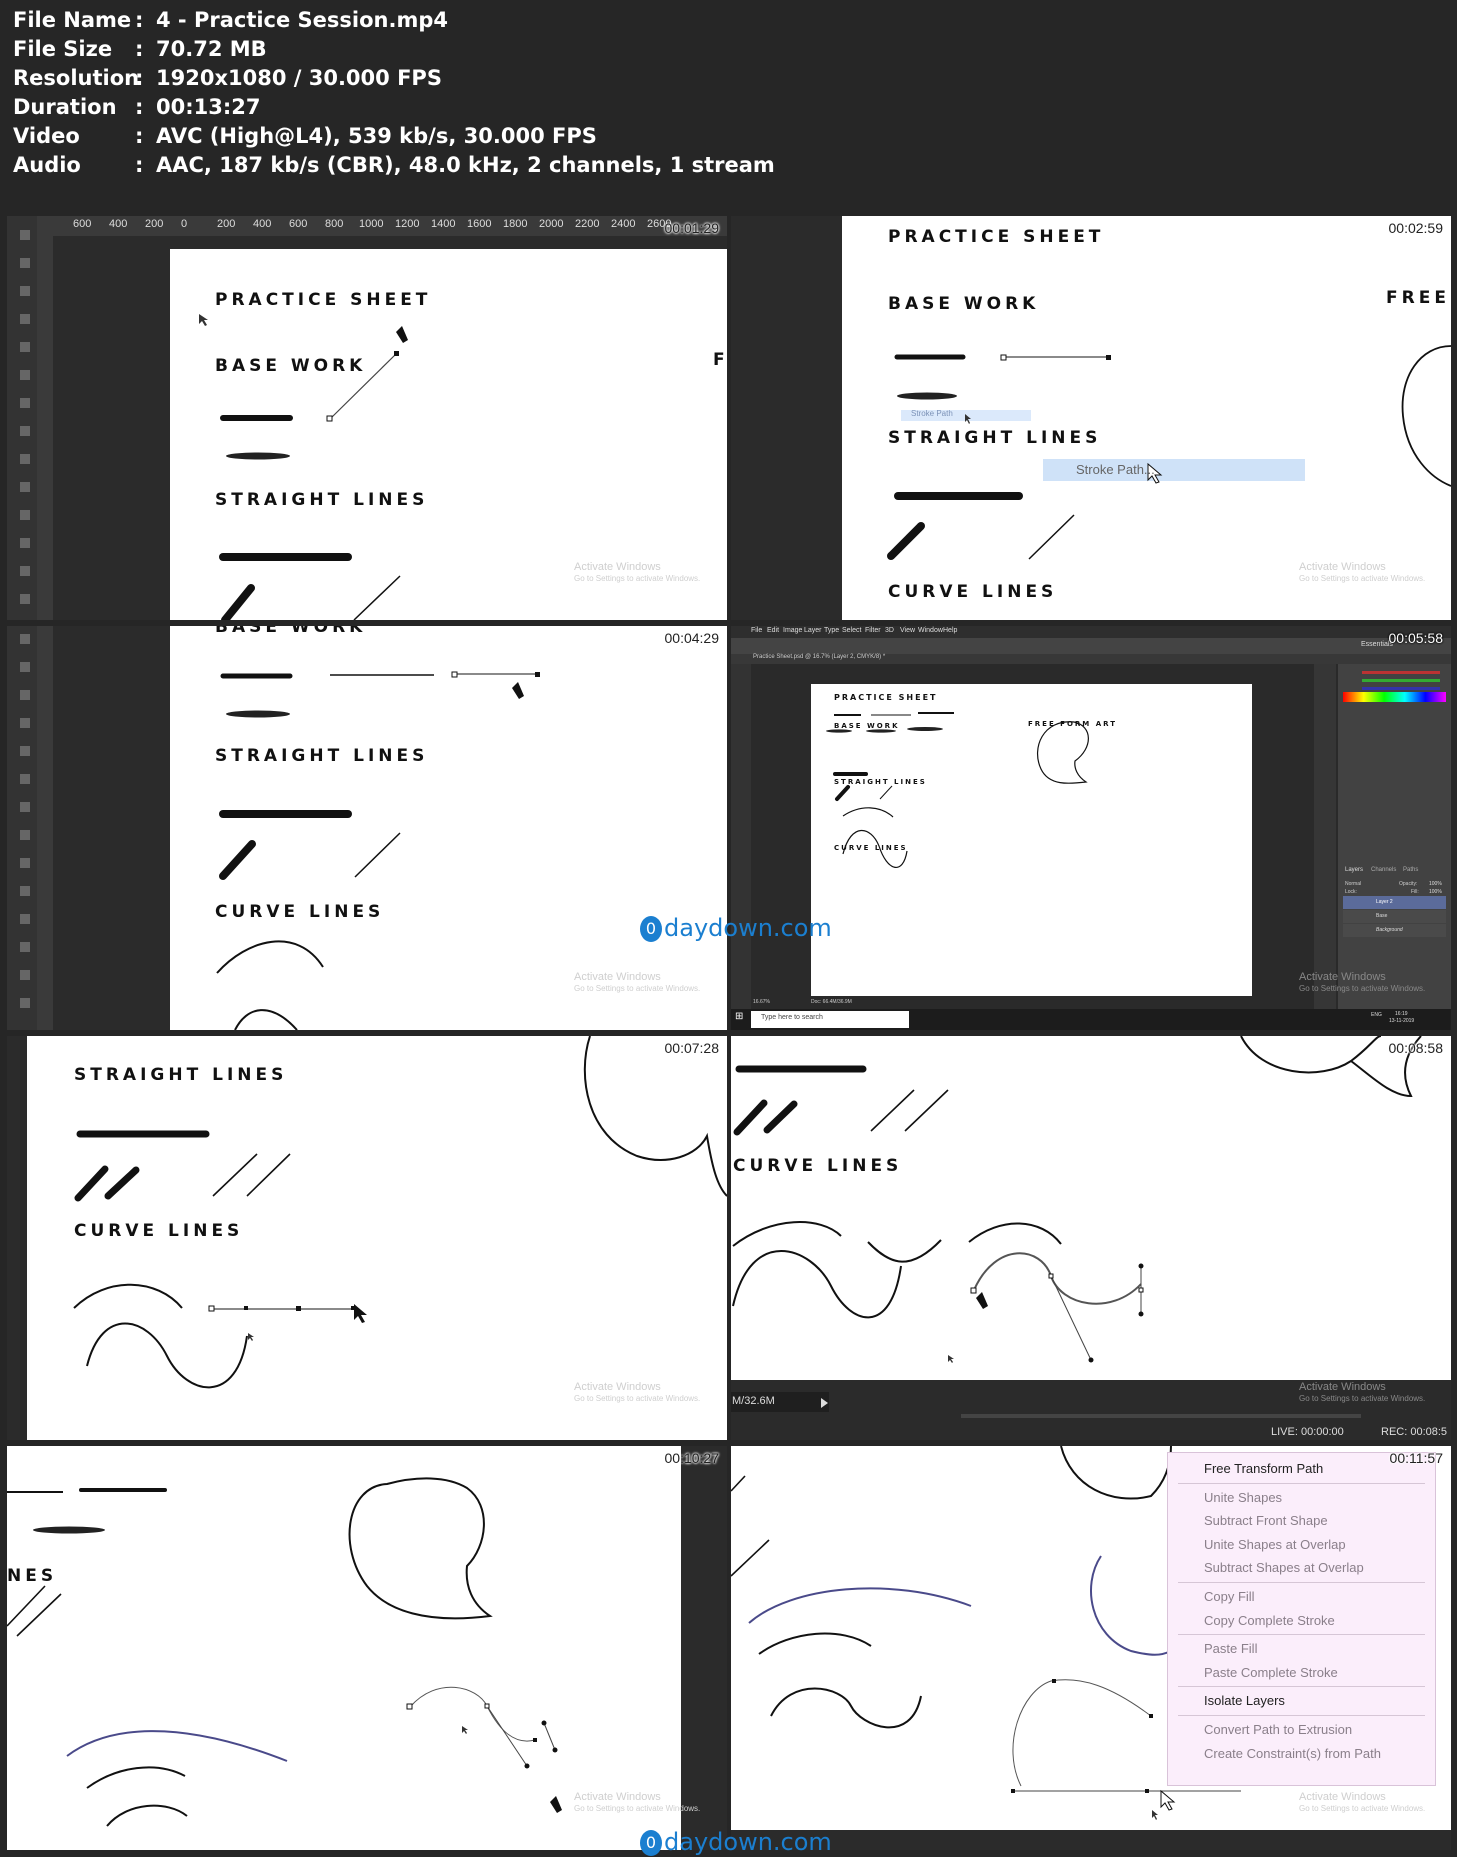 This screenshot has width=1457, height=1857. Describe the element at coordinates (63, 49) in the screenshot. I see `info-key: File Size` at that location.